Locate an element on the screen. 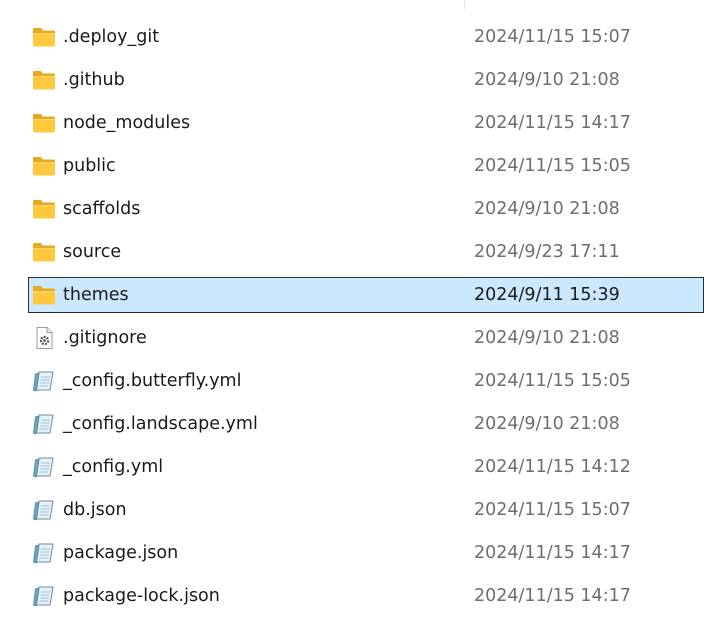 Image resolution: width=704 pixels, height=637 pixels. file-date-modified: 2024/9/11 15:39 is located at coordinates (547, 295).